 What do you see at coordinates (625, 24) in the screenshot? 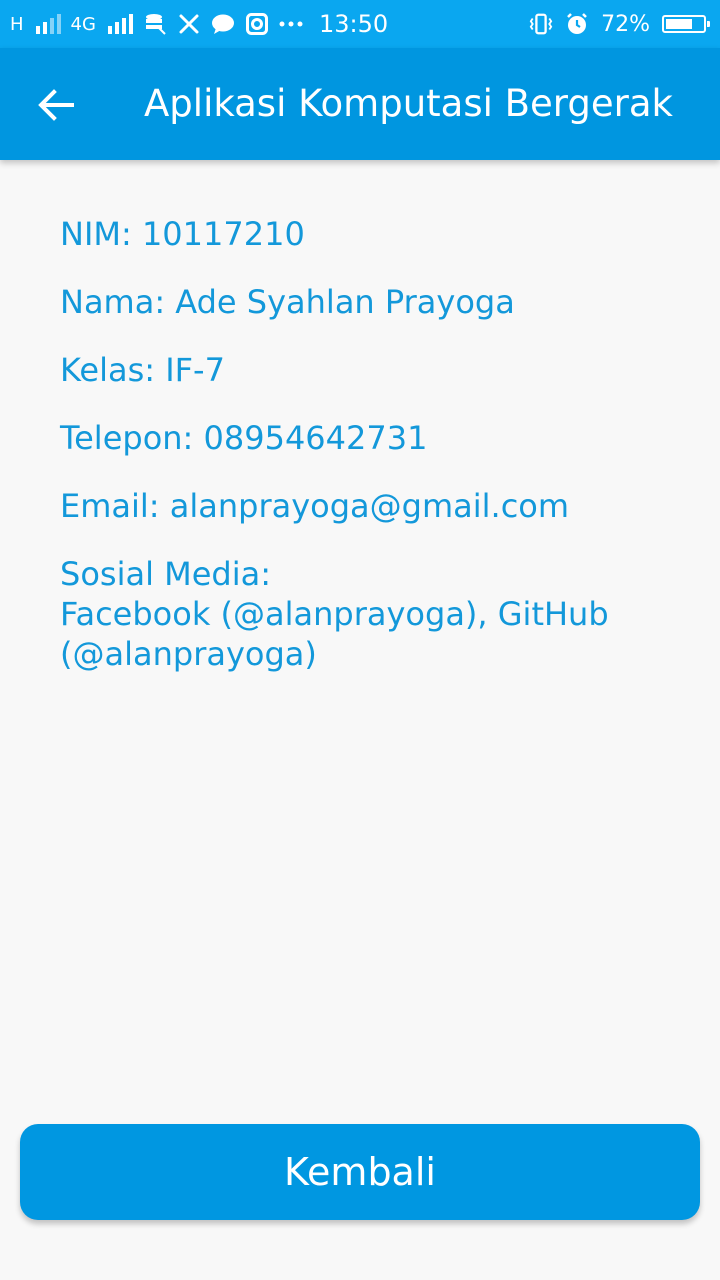
I see `battery-percent: 72%` at bounding box center [625, 24].